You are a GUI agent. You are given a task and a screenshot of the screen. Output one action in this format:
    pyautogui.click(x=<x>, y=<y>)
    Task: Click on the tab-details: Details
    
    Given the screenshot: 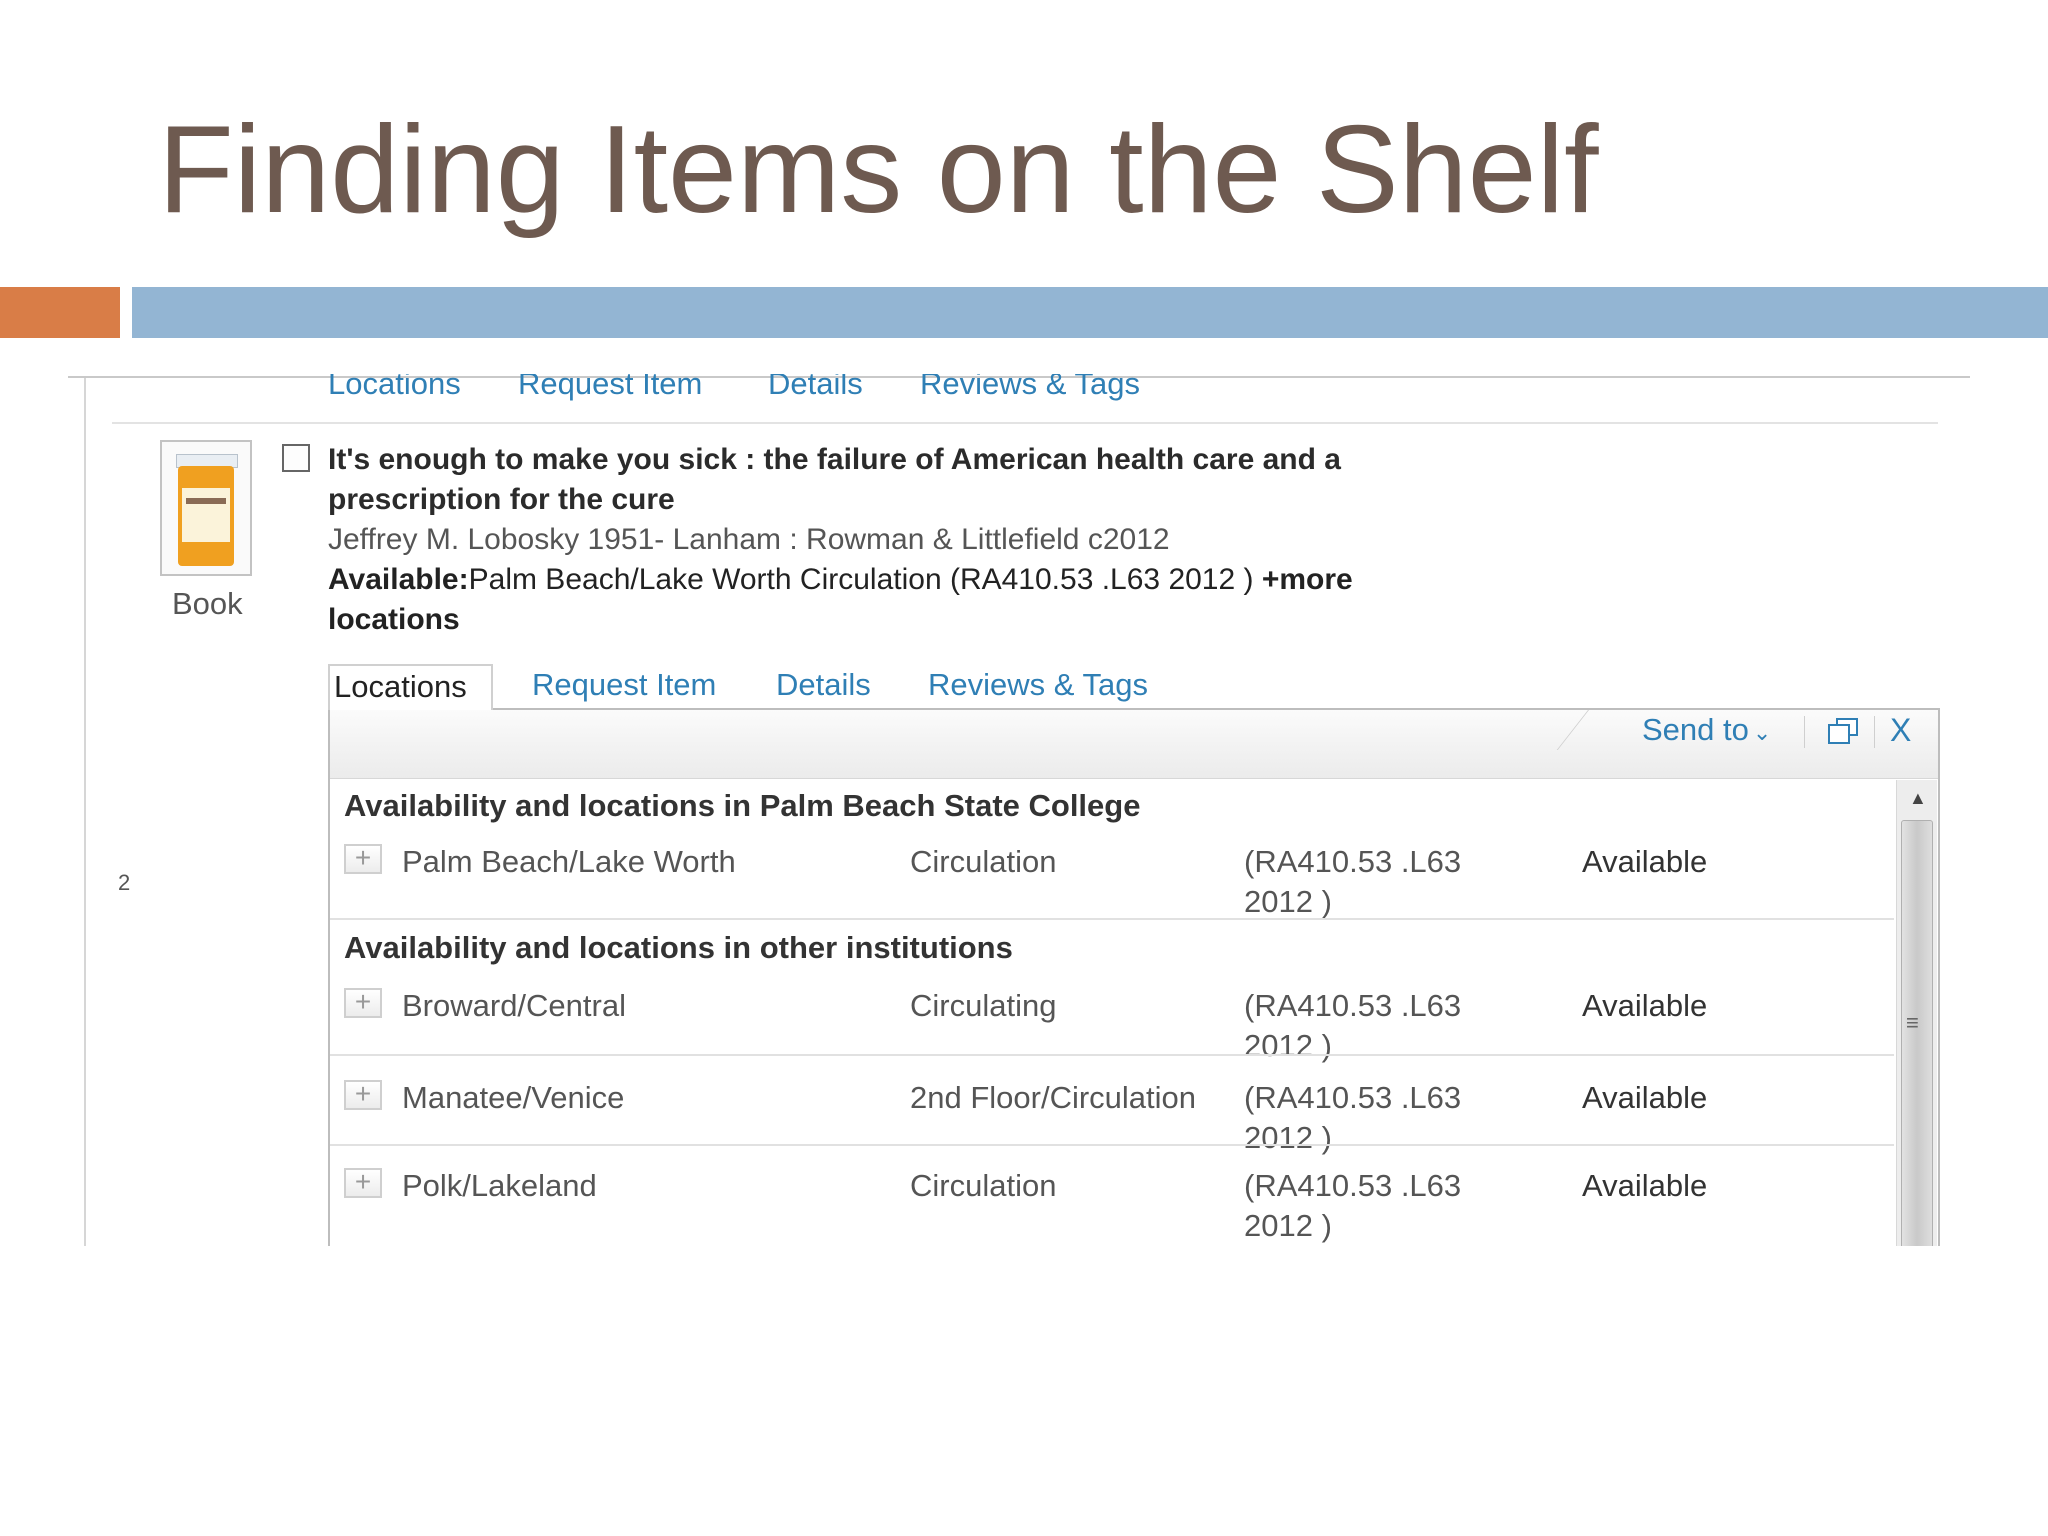 What is the action you would take?
    pyautogui.click(x=823, y=686)
    